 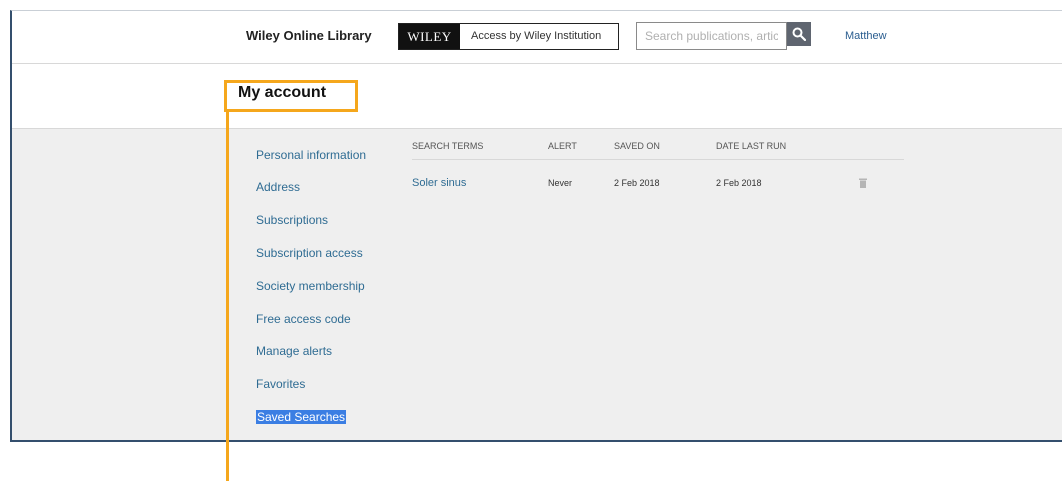 I want to click on annotation-highlight-box, so click(x=291, y=96).